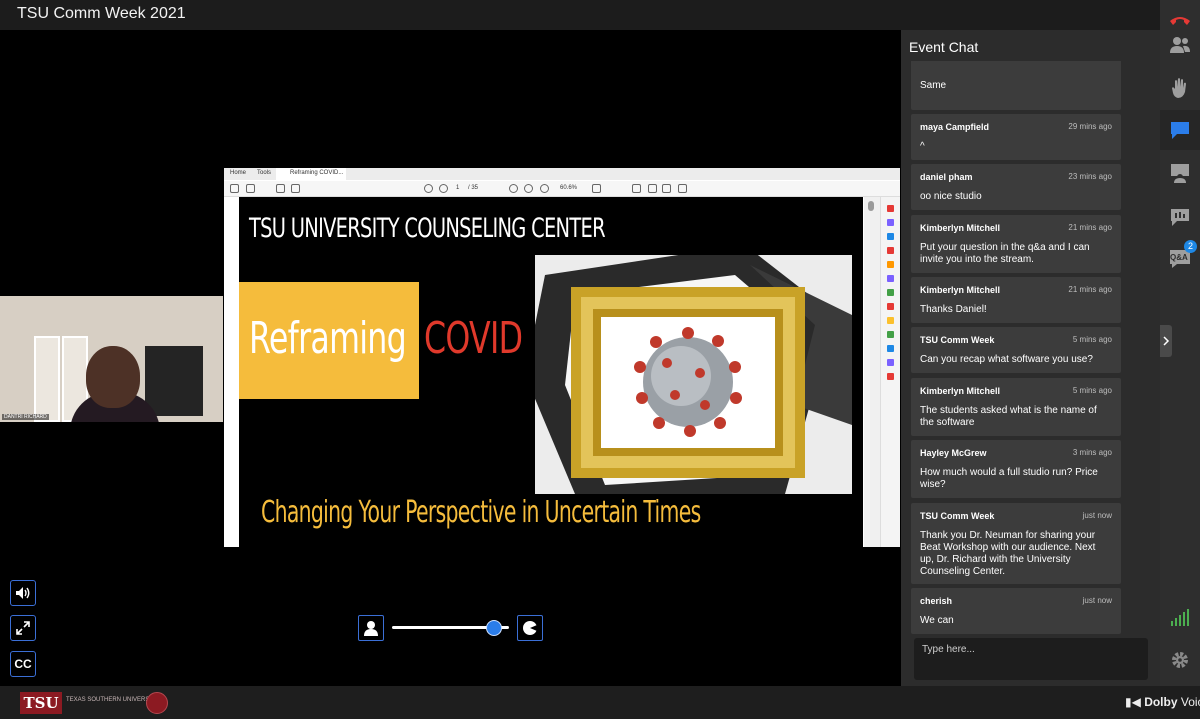 The image size is (1200, 719). What do you see at coordinates (457, 188) in the screenshot?
I see `page-number: 1` at bounding box center [457, 188].